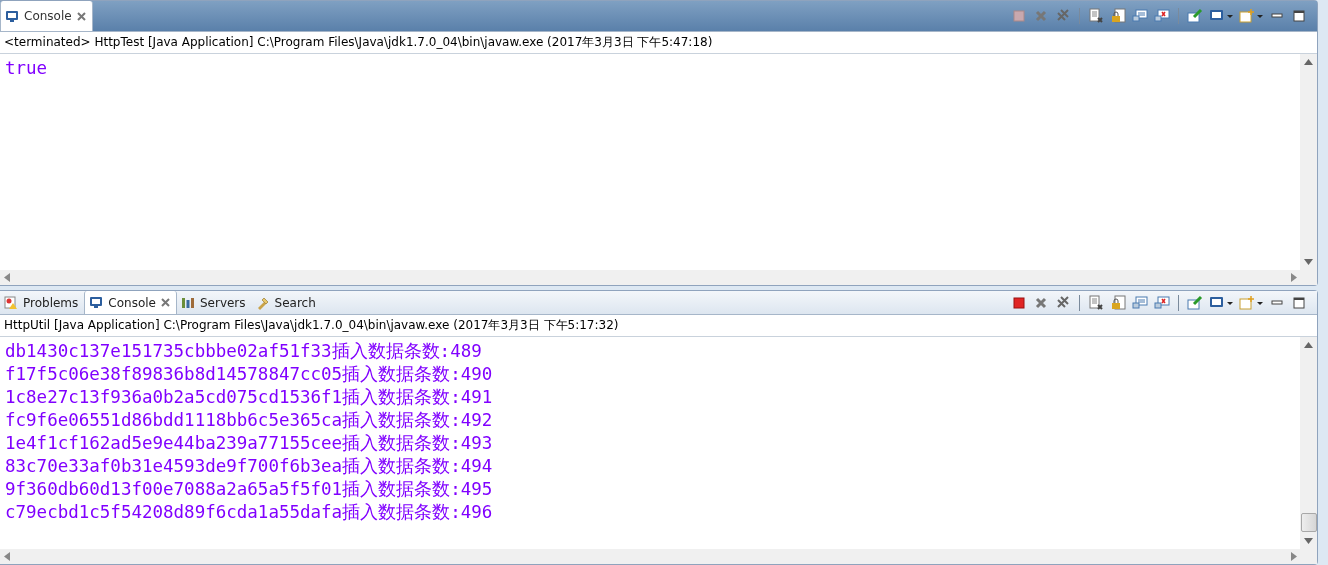 The image size is (1328, 565). What do you see at coordinates (249, 397) in the screenshot?
I see `console-line: 1c8e27c13f936a0b2a5cd075cd1536f1插入数据条数:491` at bounding box center [249, 397].